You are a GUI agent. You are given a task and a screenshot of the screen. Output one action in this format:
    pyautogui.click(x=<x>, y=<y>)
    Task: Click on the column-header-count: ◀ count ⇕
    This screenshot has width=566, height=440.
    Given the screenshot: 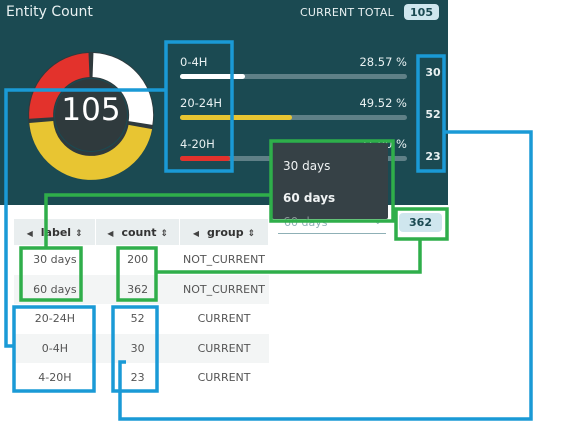 What is the action you would take?
    pyautogui.click(x=138, y=232)
    